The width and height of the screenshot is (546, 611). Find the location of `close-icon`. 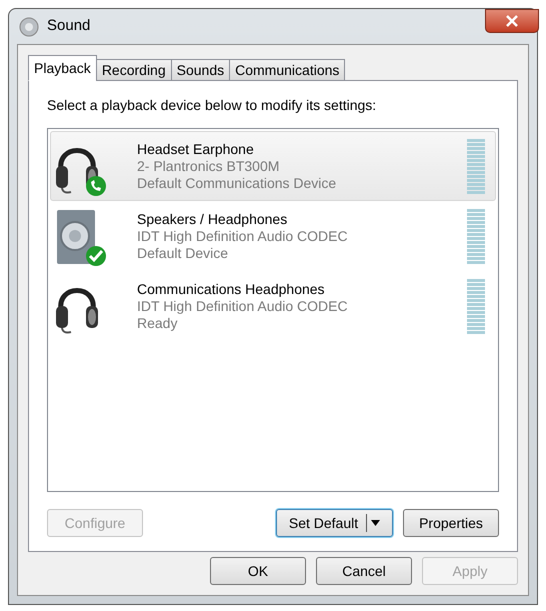

close-icon is located at coordinates (512, 21).